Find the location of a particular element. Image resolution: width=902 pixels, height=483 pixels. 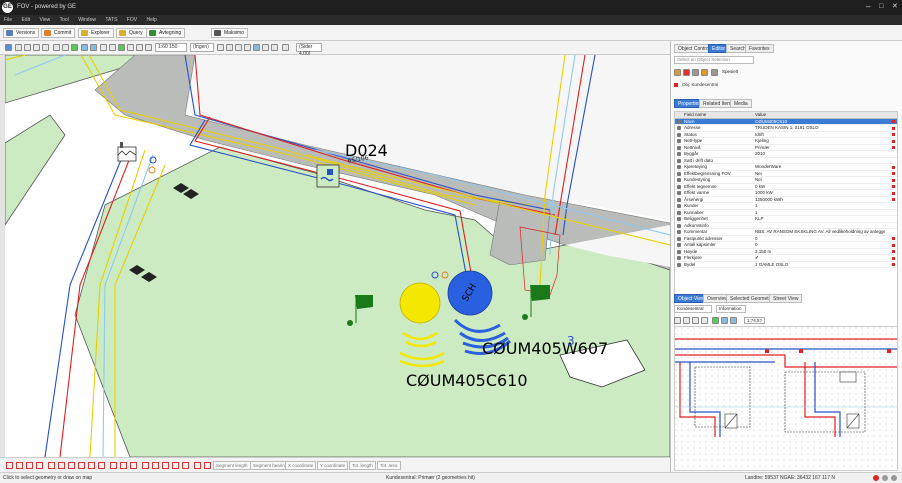

help-icon is located at coordinates (714, 72).